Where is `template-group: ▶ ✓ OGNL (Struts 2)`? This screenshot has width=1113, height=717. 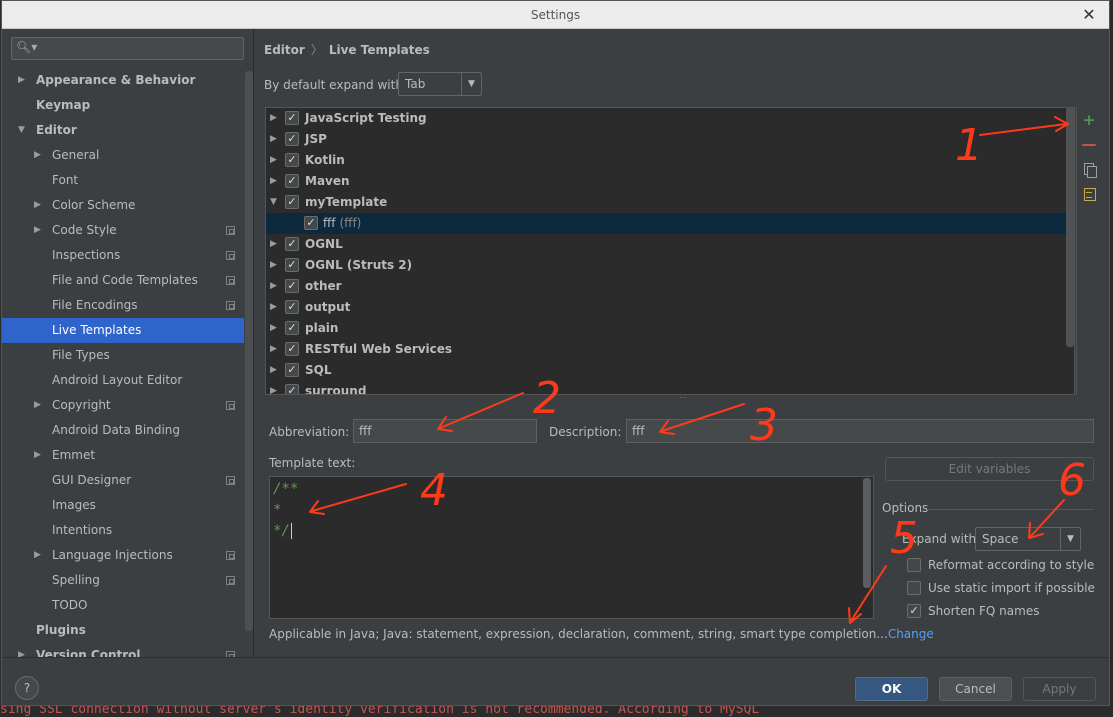 template-group: ▶ ✓ OGNL (Struts 2) is located at coordinates (670, 265).